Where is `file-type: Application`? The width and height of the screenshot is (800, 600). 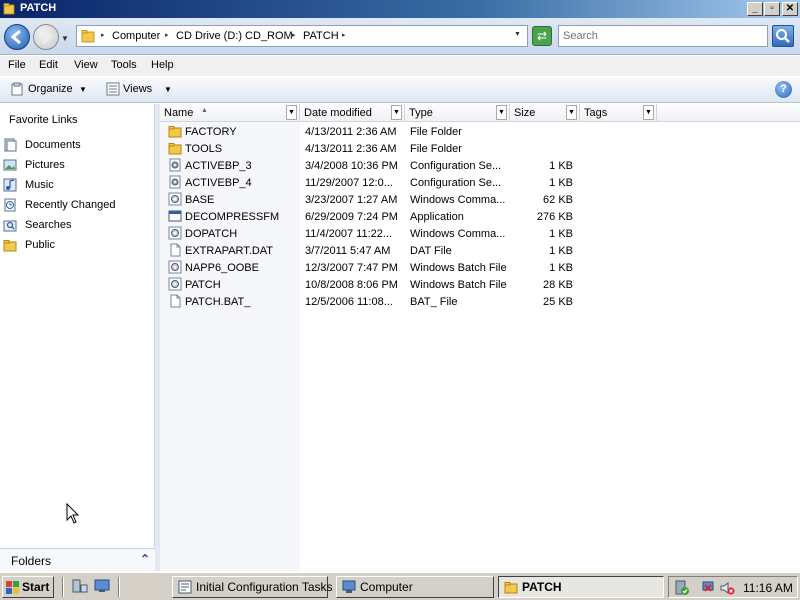
file-type: Application is located at coordinates (437, 217).